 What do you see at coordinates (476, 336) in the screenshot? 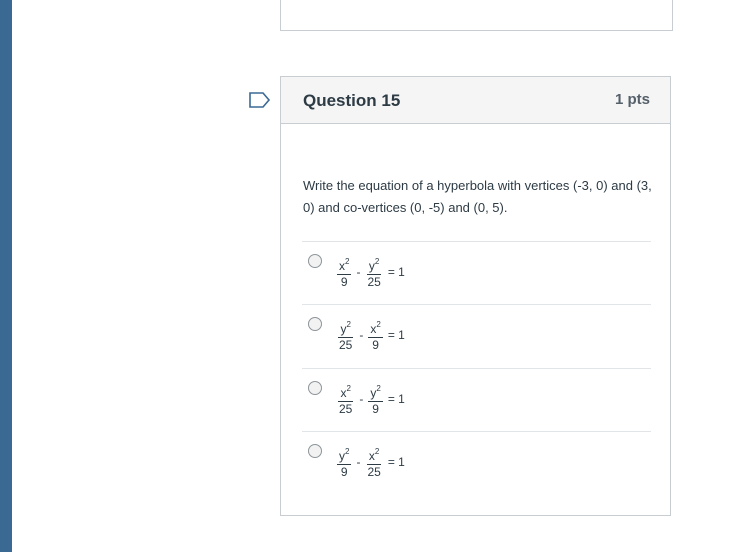
I see `answer-option: y2 25 - x2 9 = 1` at bounding box center [476, 336].